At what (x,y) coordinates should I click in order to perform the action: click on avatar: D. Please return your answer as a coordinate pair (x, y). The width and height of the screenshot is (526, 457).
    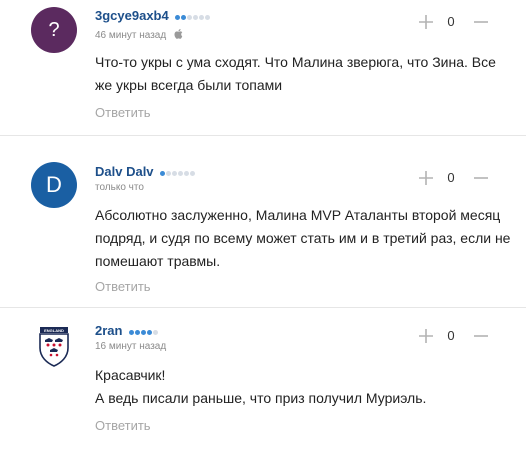
    Looking at the image, I should click on (54, 185).